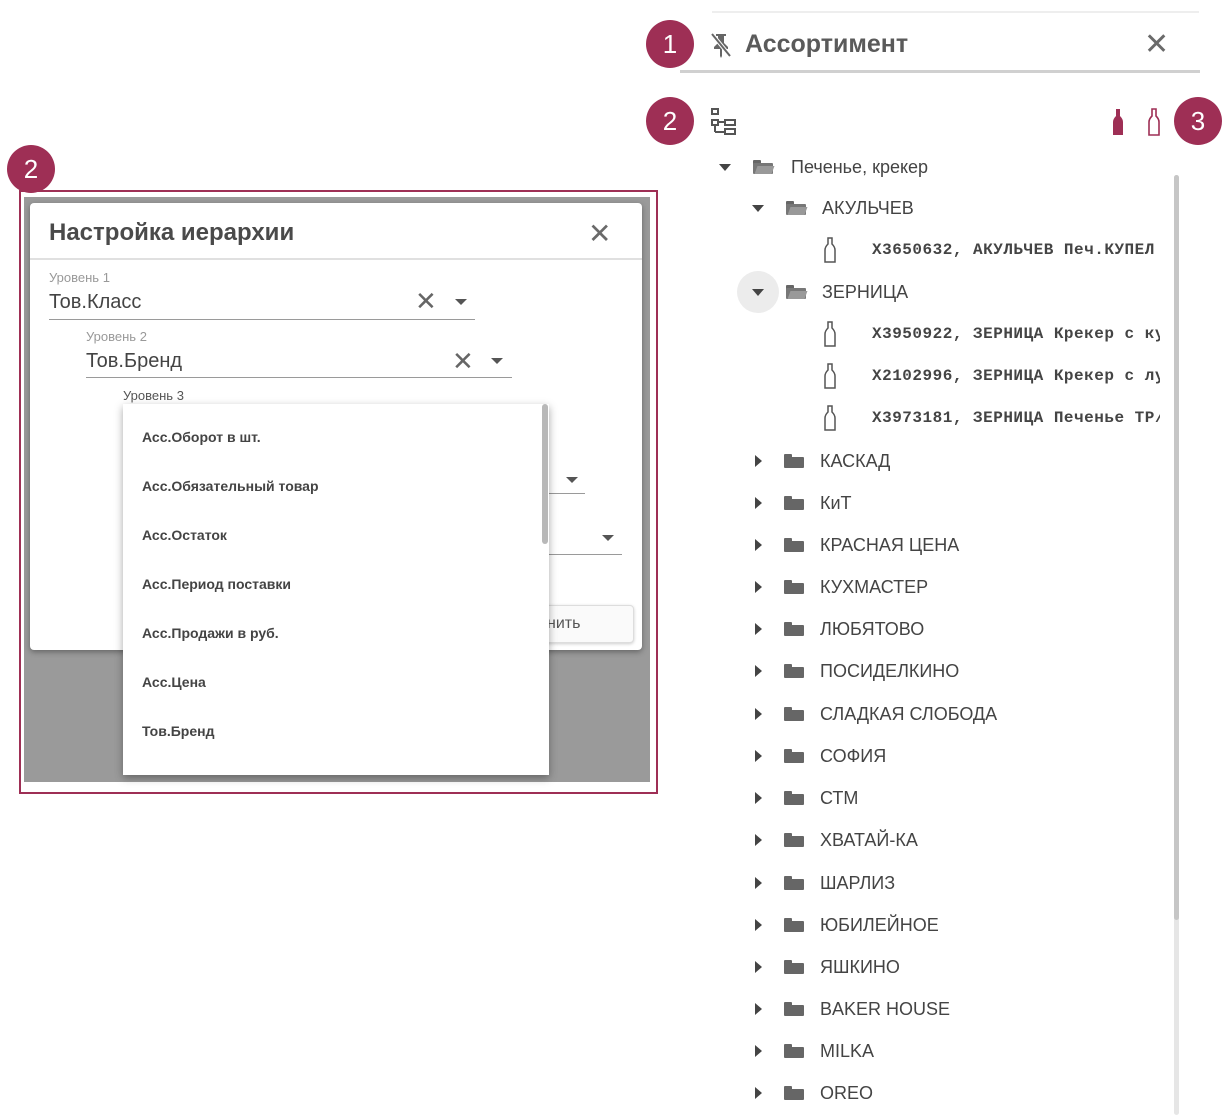  What do you see at coordinates (1156, 45) in the screenshot?
I see `close-icon: ✕` at bounding box center [1156, 45].